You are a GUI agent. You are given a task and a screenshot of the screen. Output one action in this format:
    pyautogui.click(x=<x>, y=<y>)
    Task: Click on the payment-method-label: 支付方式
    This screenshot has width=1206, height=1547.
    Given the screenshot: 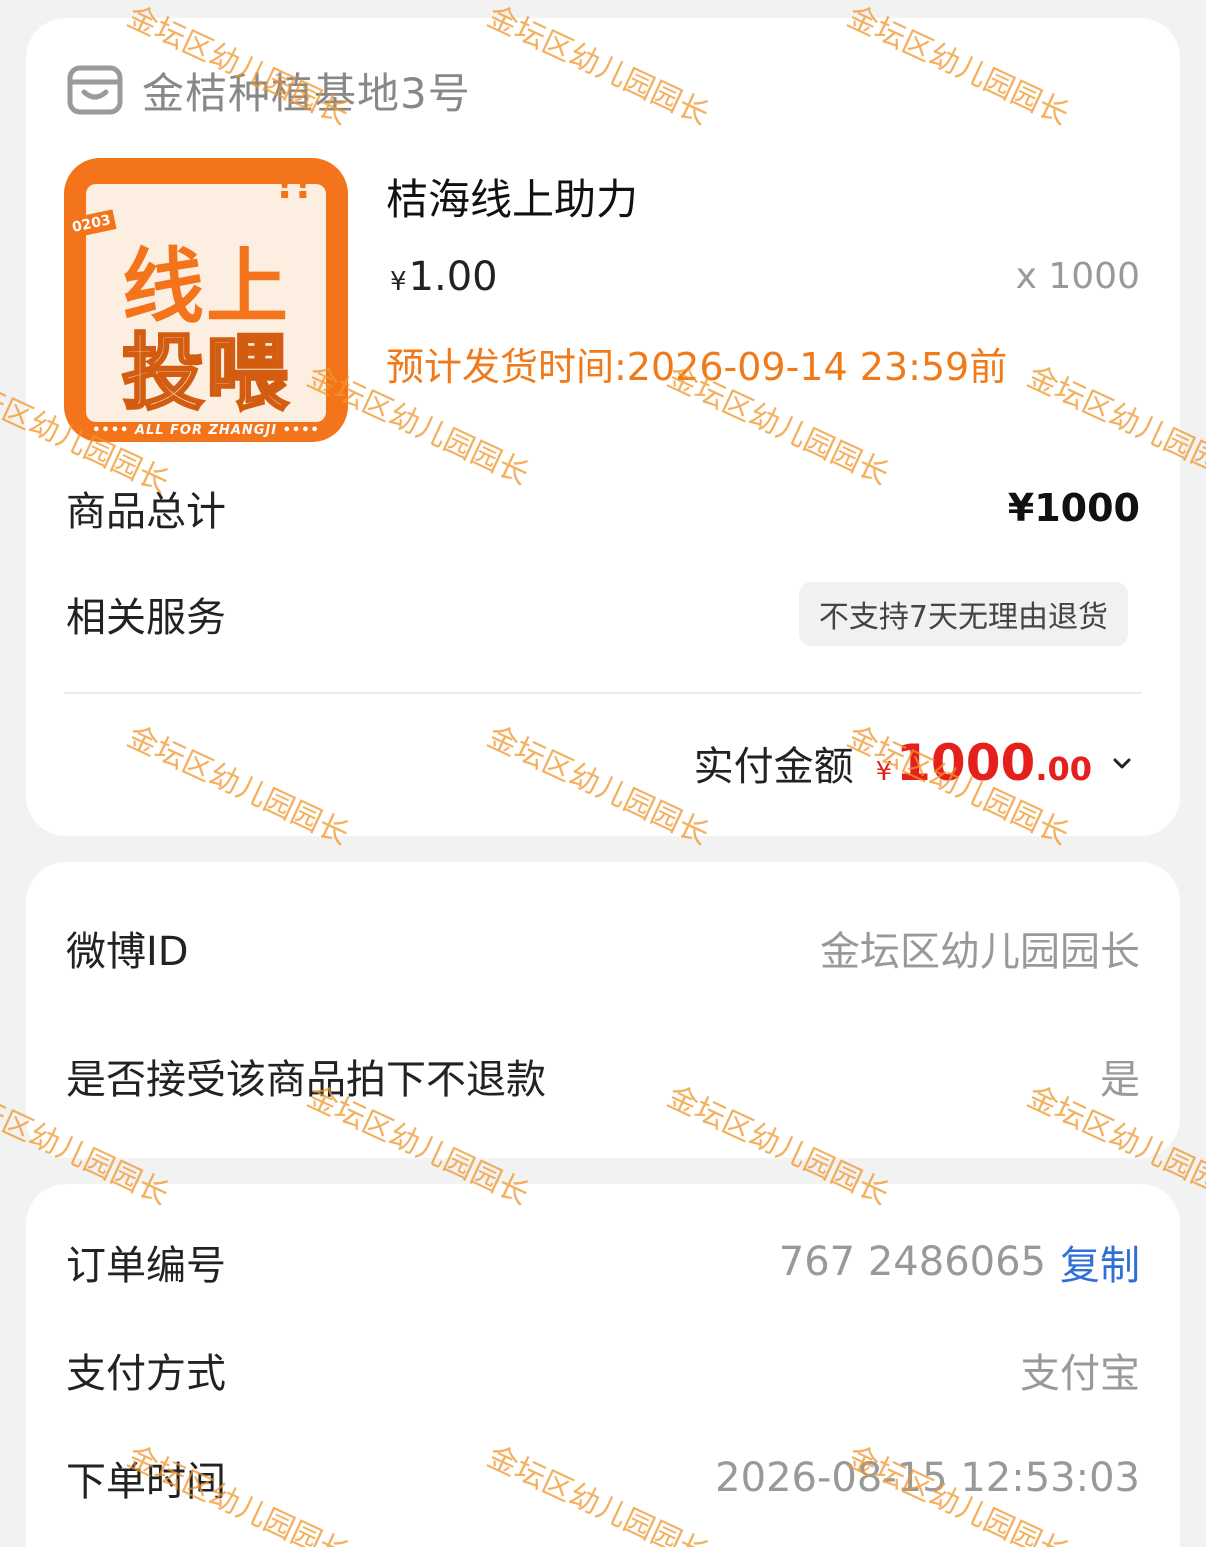 What is the action you would take?
    pyautogui.click(x=146, y=1374)
    